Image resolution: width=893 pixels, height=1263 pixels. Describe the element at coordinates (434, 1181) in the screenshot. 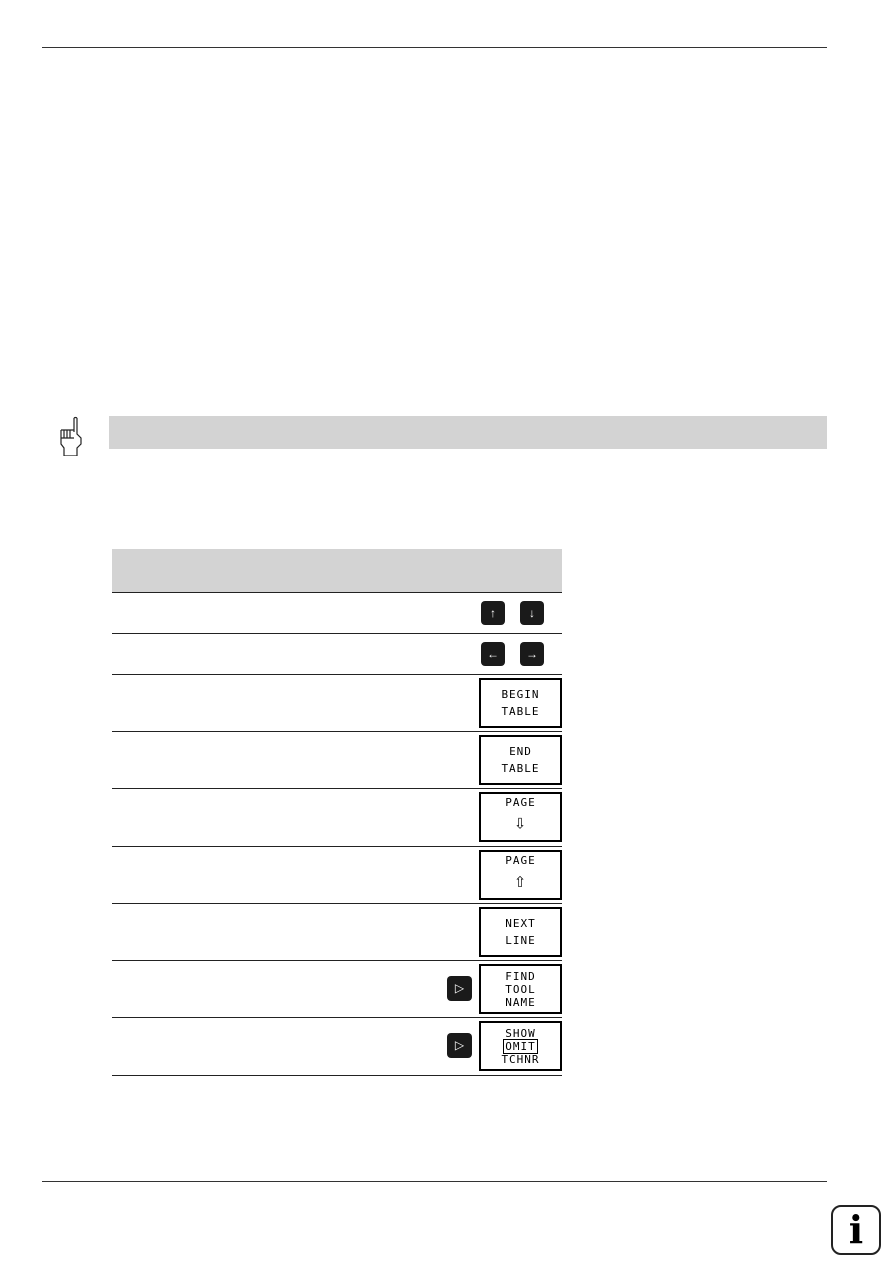

I see `bottom-rule` at that location.